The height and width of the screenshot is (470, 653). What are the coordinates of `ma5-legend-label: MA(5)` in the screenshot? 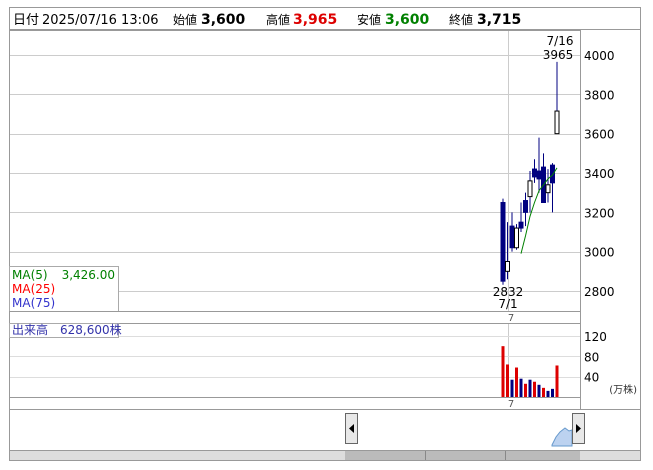 It's located at (30, 275).